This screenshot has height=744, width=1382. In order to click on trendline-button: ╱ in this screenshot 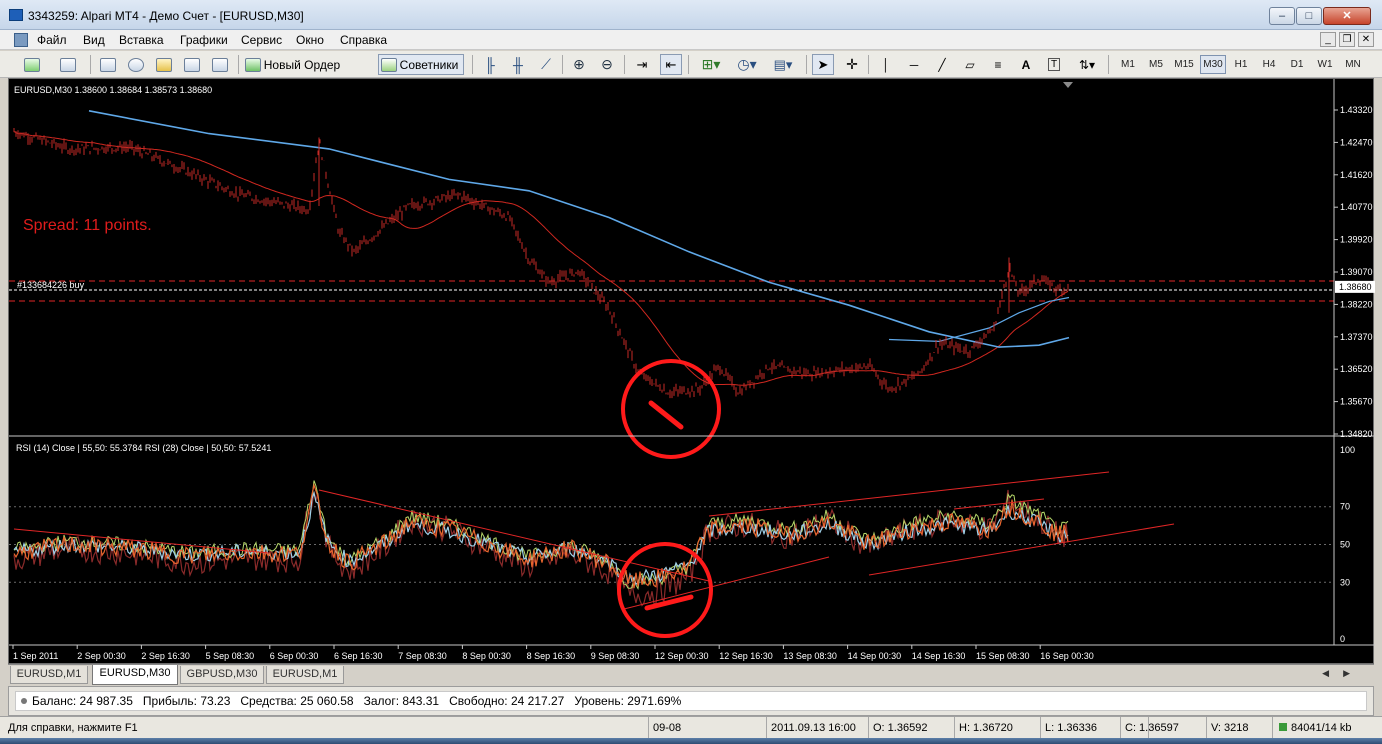, I will do `click(942, 64)`.